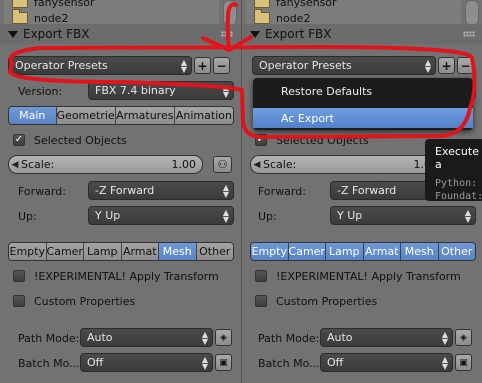  I want to click on menu-item-restore-defaults: Restore Defaults, so click(363, 91).